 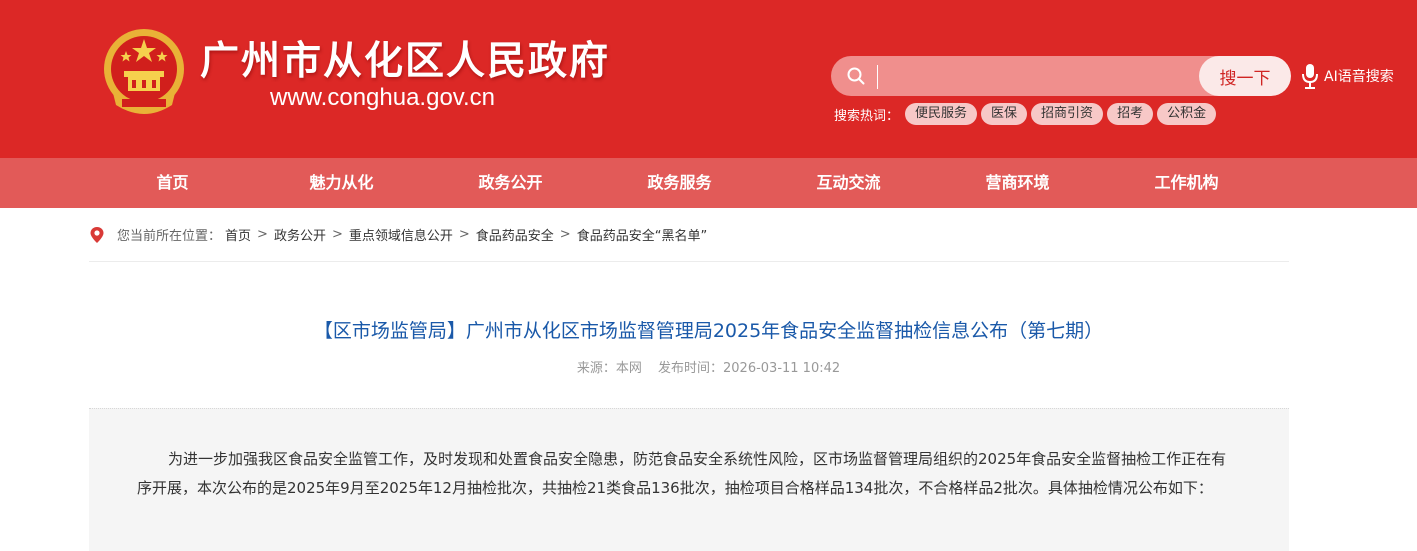 I want to click on hot-tag-zhaoshang: 招商引资, so click(x=1067, y=114).